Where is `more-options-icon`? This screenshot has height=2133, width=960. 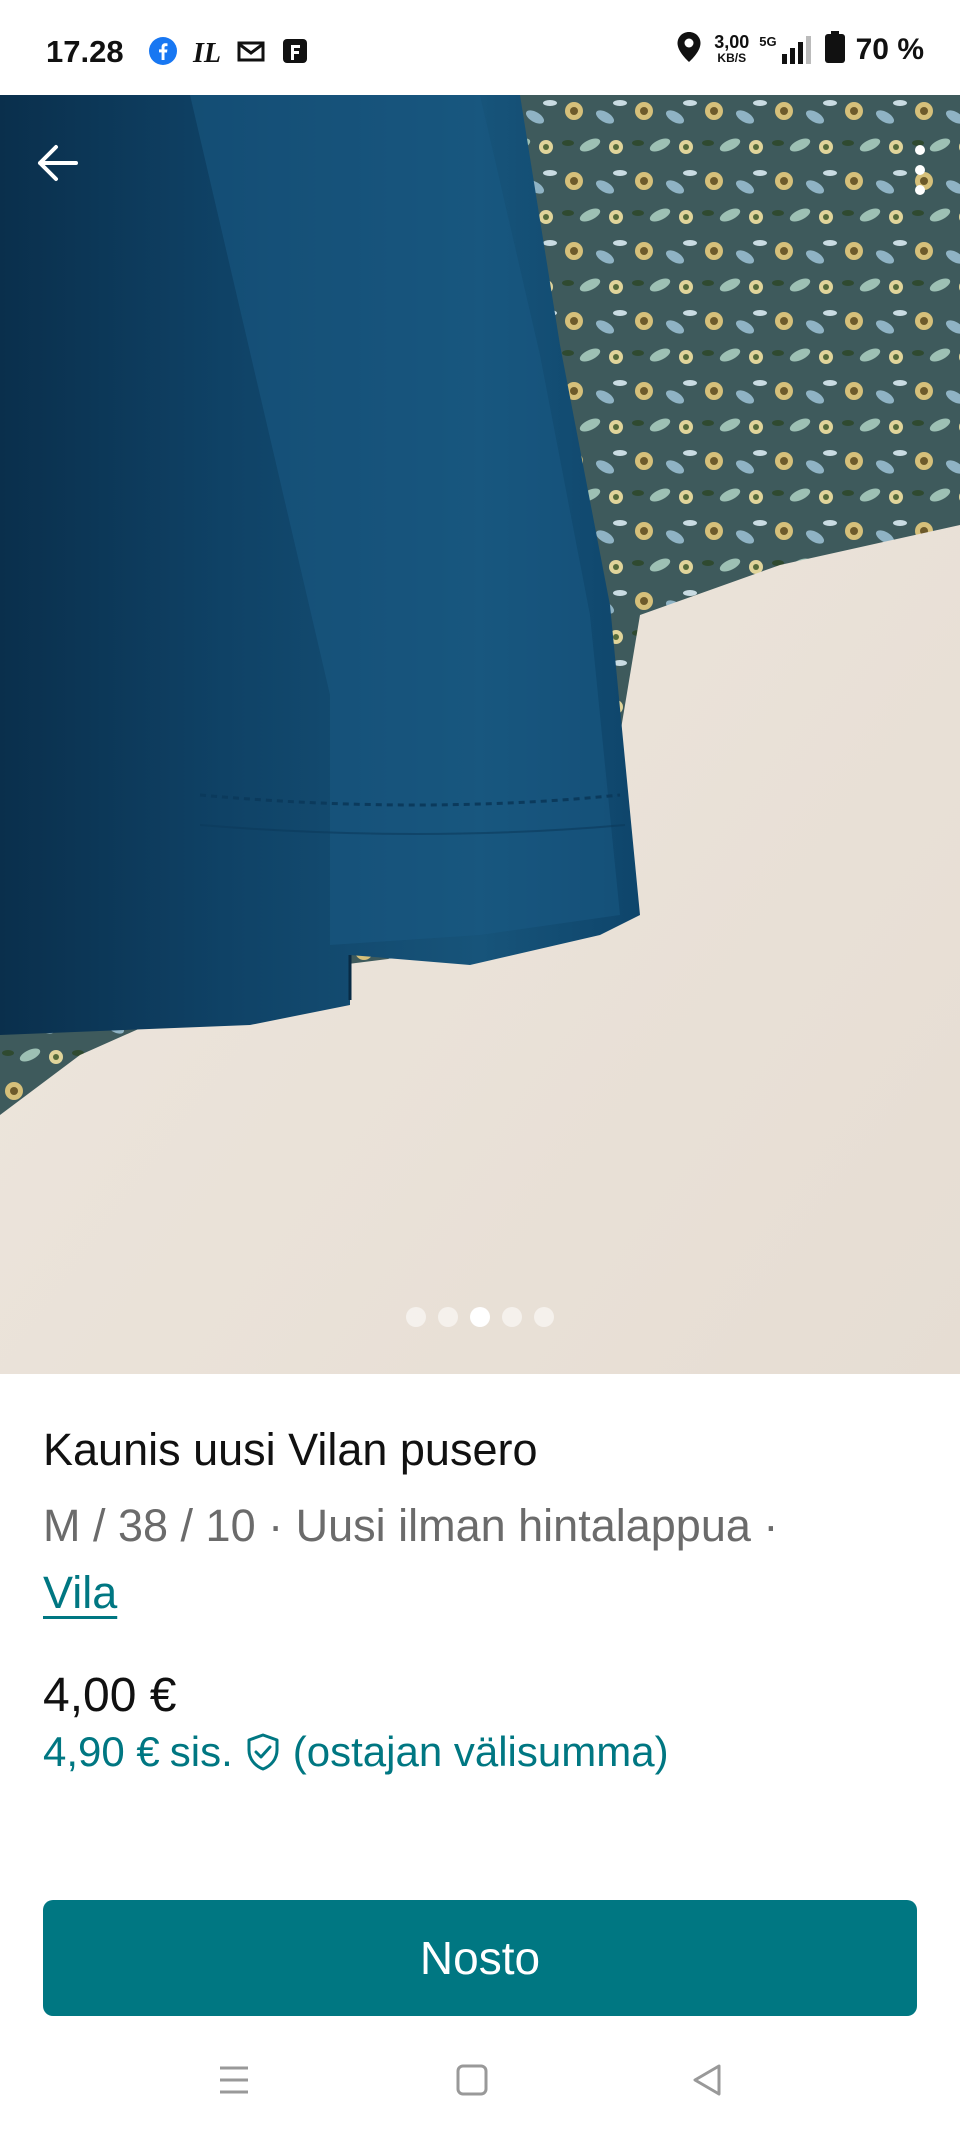
more-options-icon is located at coordinates (920, 170).